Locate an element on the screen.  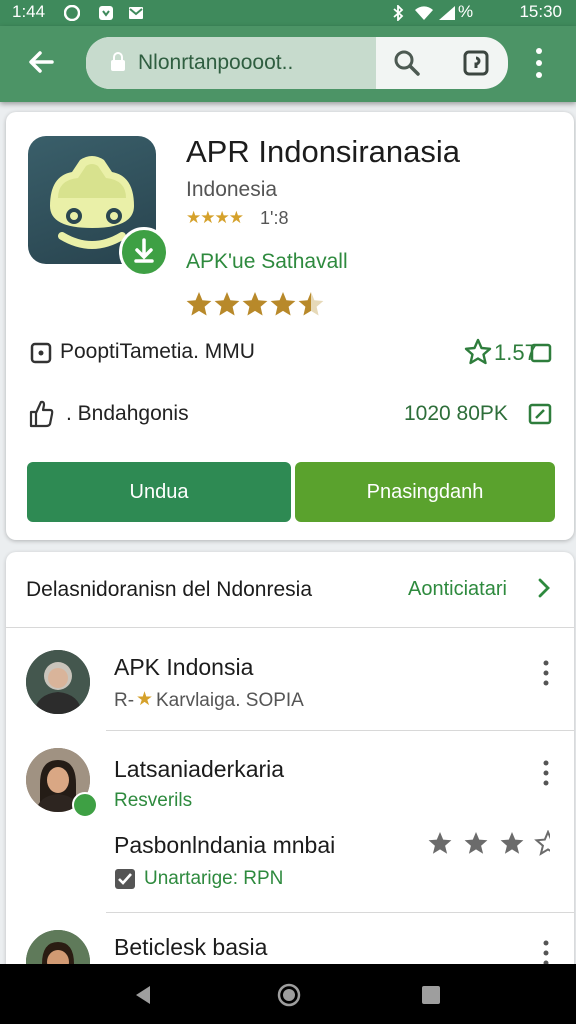
thumbs-up-icon is located at coordinates (41, 414).